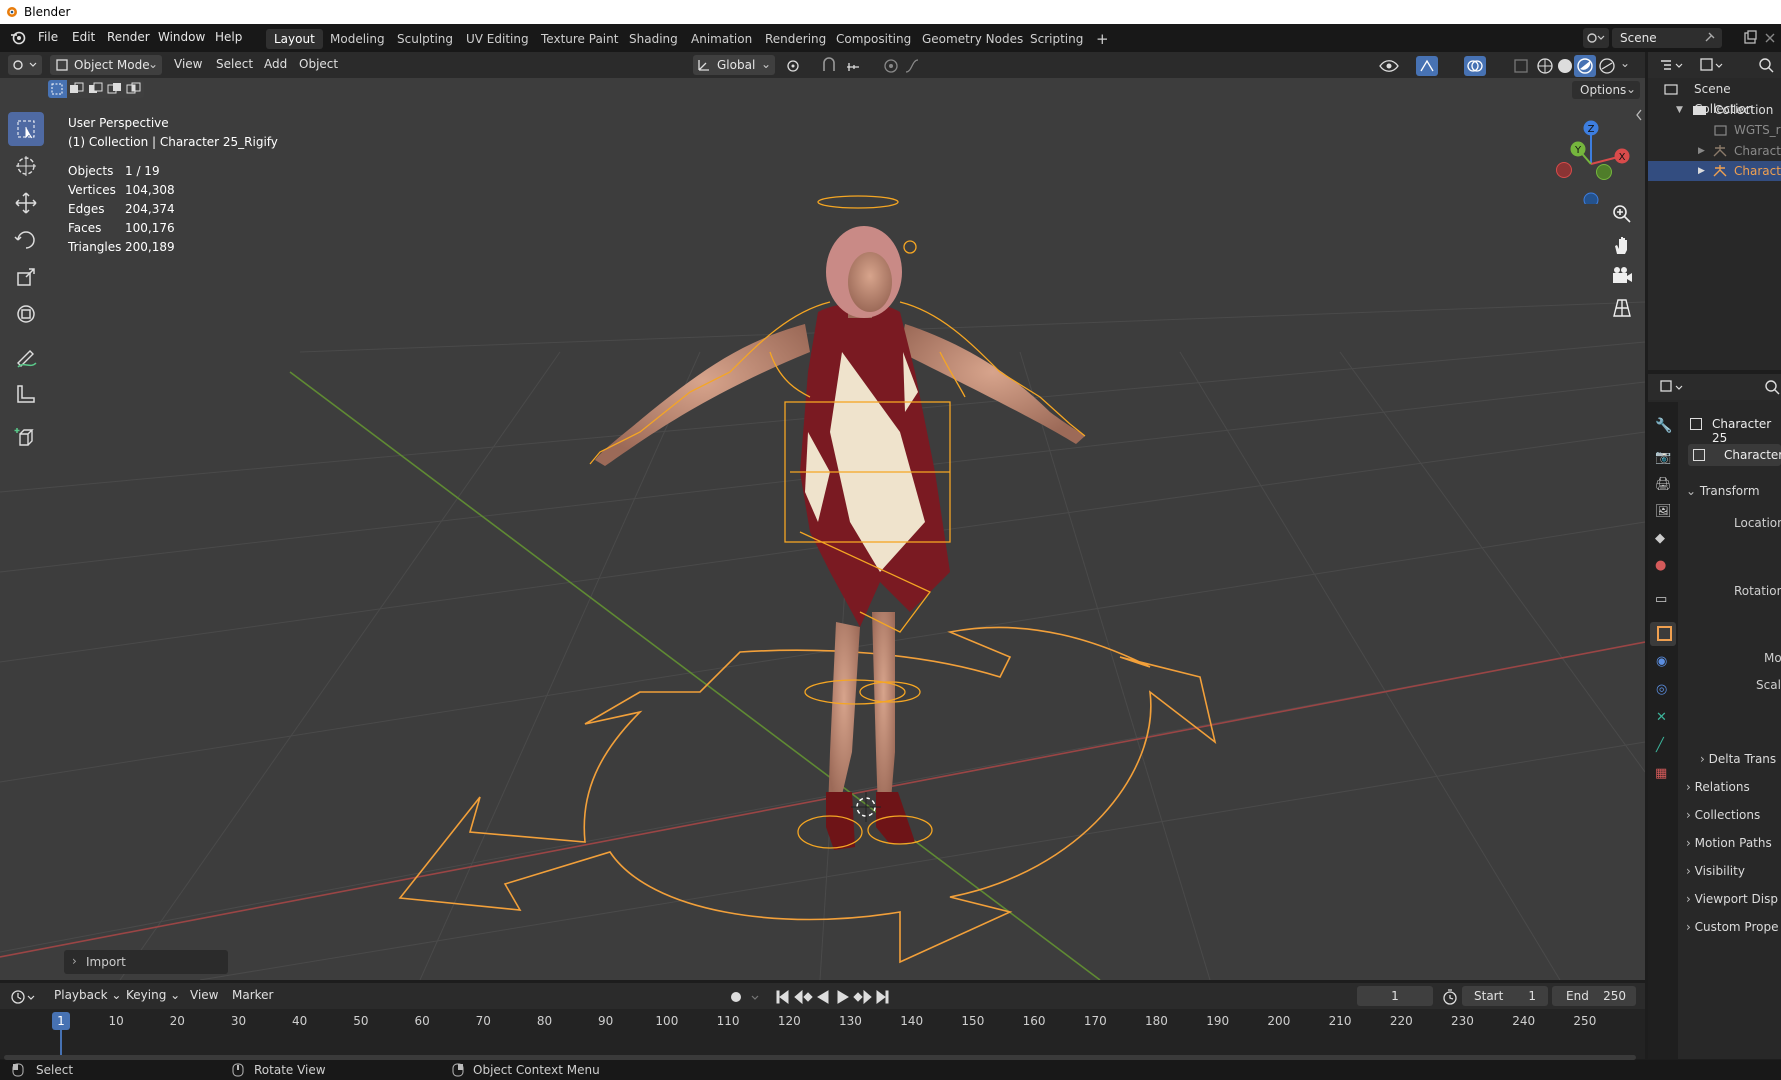 The image size is (1781, 1080). What do you see at coordinates (1594, 996) in the screenshot?
I see `end-frame-field: End 250` at bounding box center [1594, 996].